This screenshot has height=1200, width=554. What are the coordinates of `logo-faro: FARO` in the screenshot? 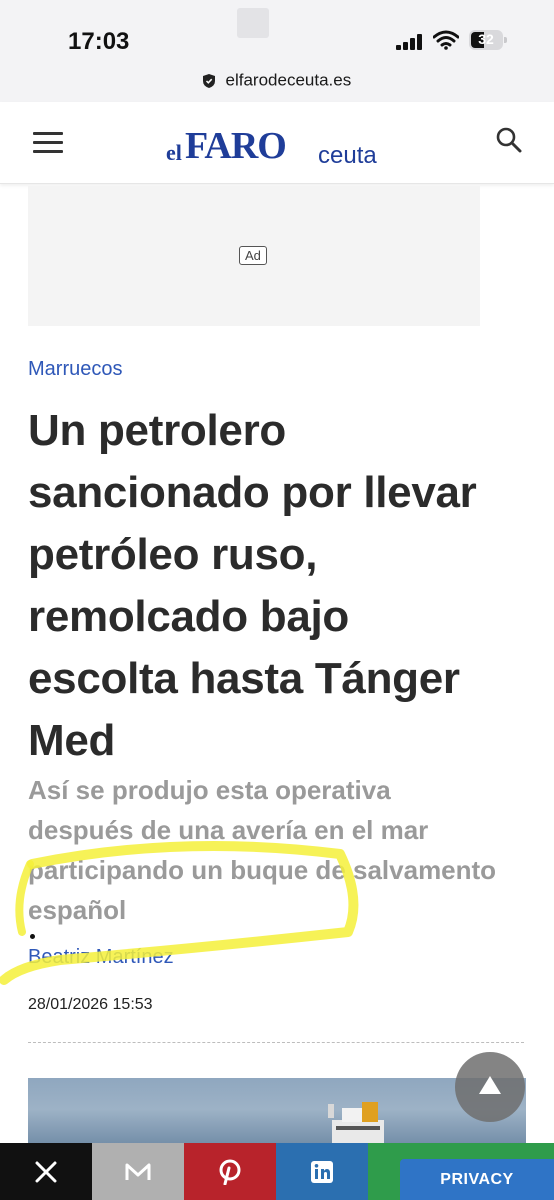 It's located at (236, 146).